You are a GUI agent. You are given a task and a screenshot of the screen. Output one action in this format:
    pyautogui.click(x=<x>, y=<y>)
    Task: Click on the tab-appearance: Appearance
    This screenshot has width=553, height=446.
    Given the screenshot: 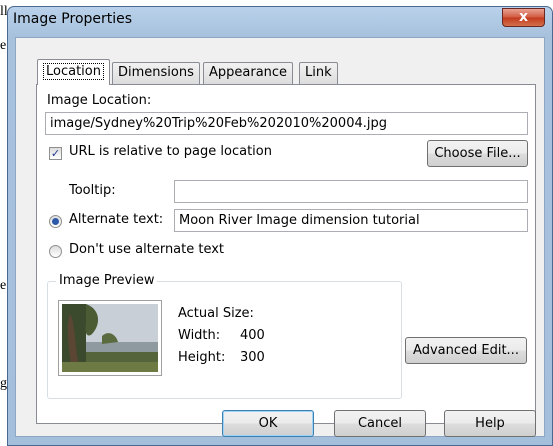 What is the action you would take?
    pyautogui.click(x=248, y=73)
    